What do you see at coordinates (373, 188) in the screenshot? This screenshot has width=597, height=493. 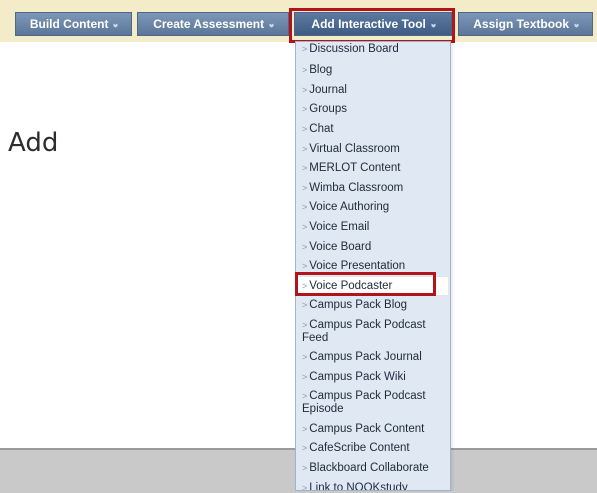 I see `menu-item-wimba-classroom: > Wimba Classroom` at bounding box center [373, 188].